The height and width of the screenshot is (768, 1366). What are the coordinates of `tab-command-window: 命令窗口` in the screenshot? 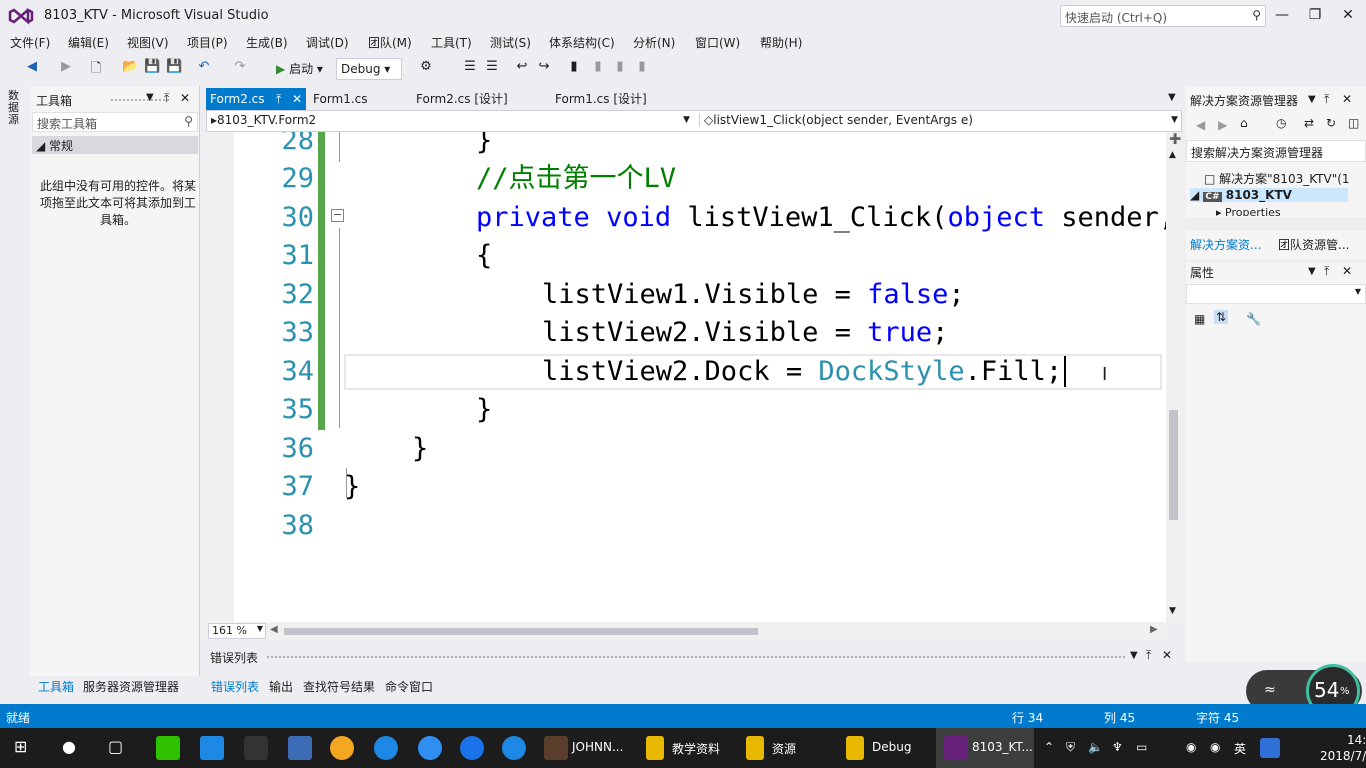 It's located at (409, 686).